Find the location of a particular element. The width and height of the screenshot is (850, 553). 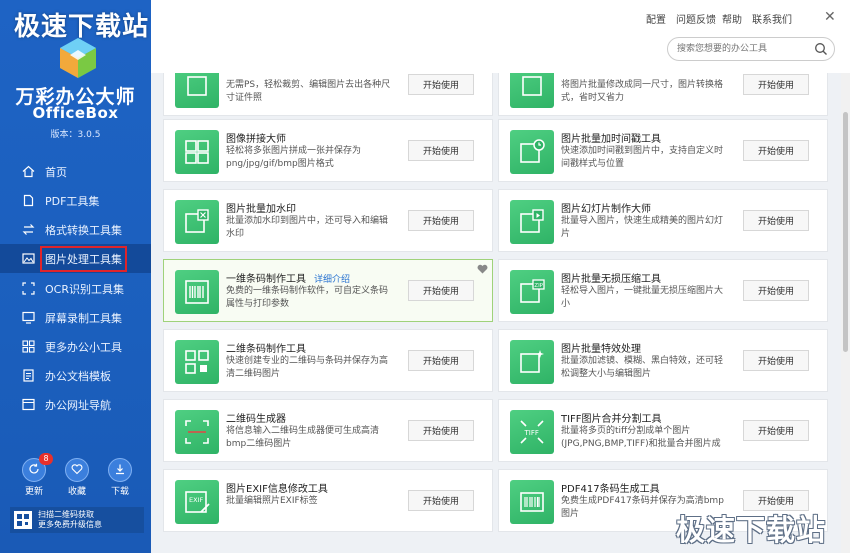

nav-ocr-tools: OCR识别工具集 is located at coordinates (75, 288).